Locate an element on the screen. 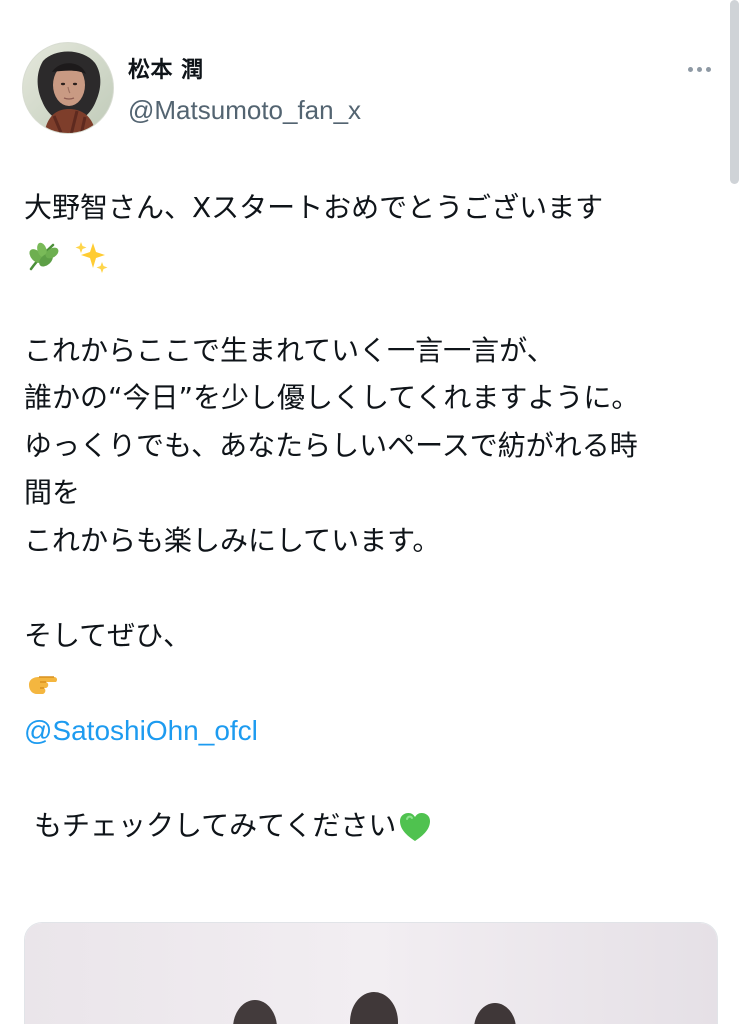  mention-line: @SatoshiOhn_ofcl is located at coordinates (373, 731).